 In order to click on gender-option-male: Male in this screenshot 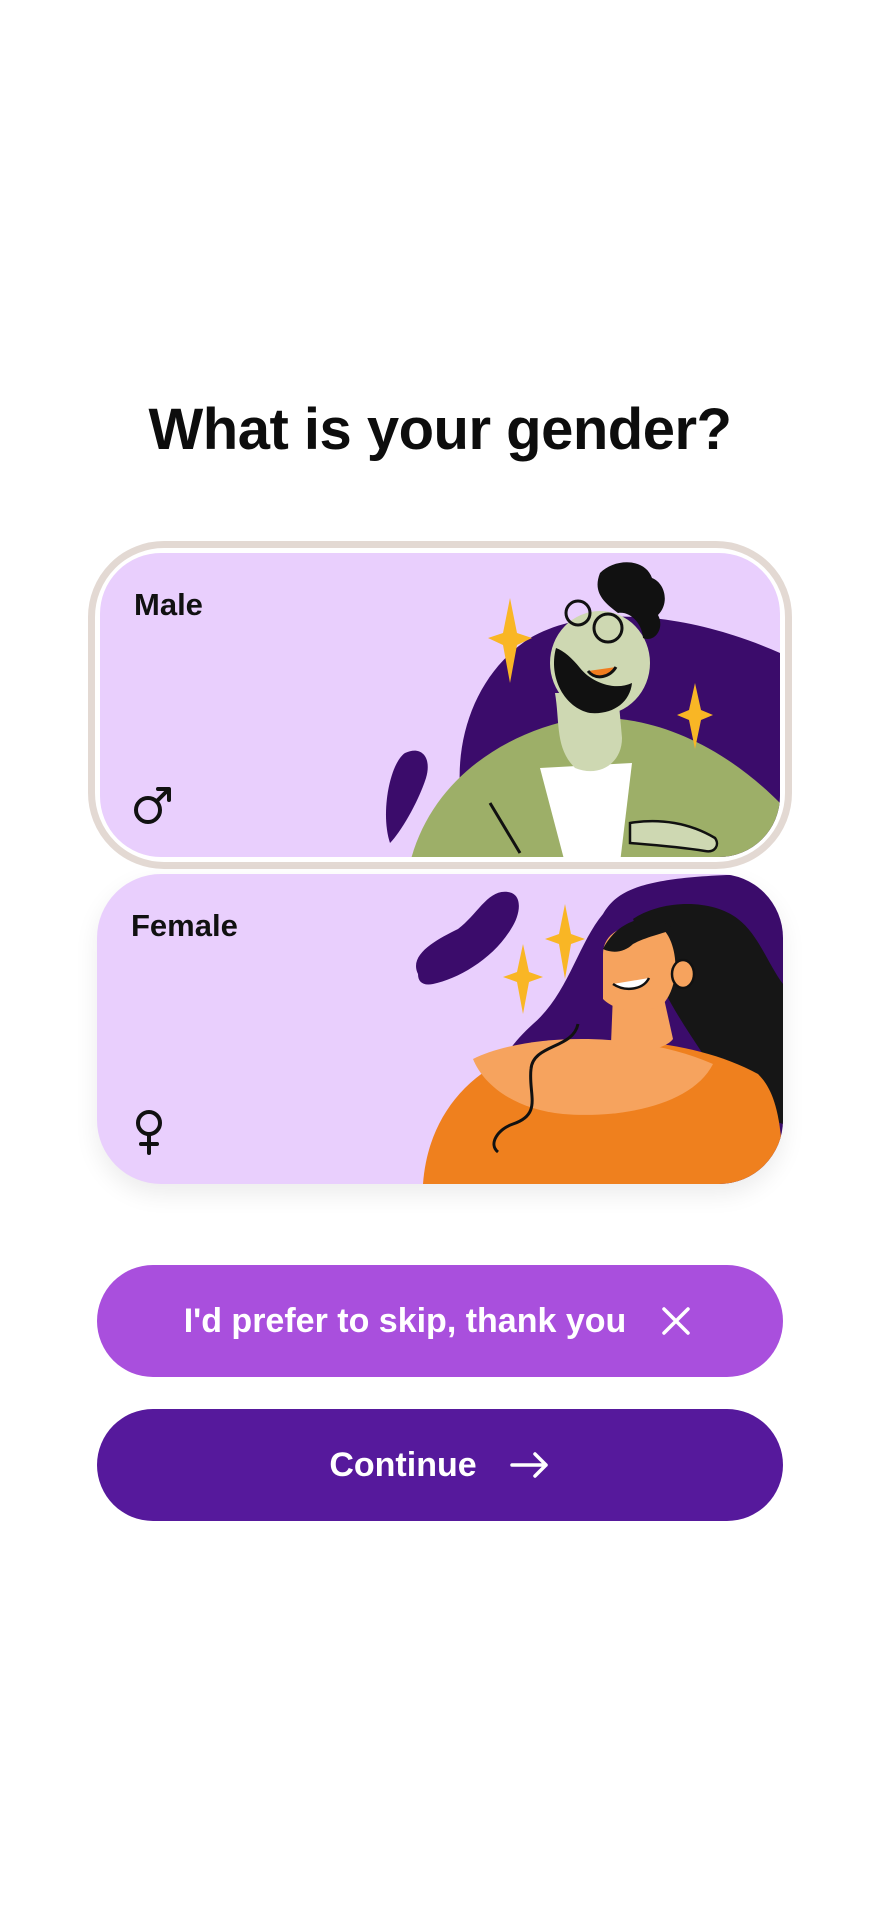, I will do `click(440, 705)`.